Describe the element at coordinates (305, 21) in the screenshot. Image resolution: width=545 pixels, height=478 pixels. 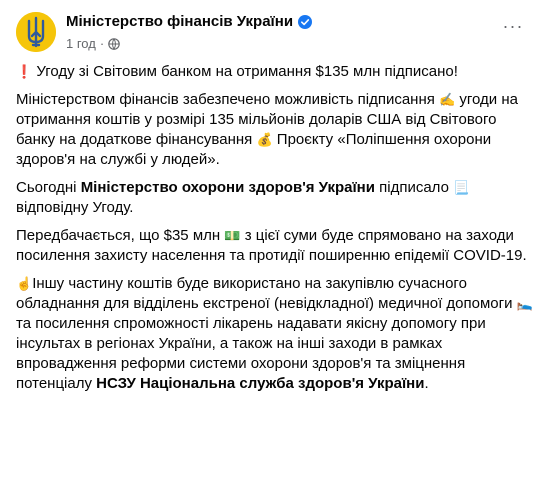
I see `verified-badge-icon` at that location.